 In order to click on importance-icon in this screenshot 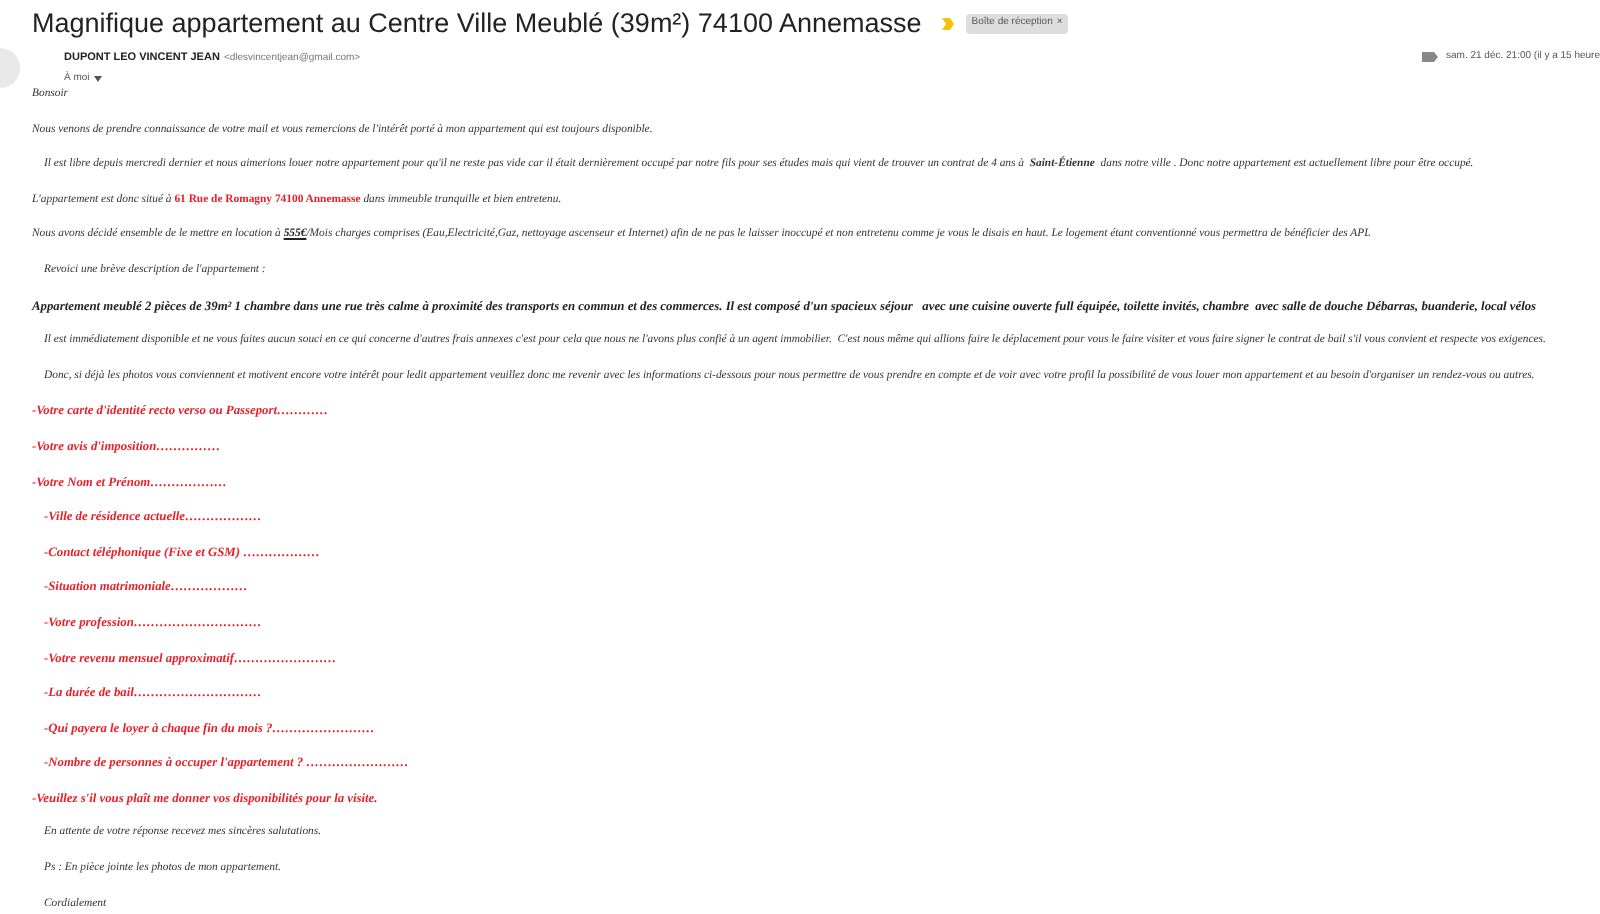, I will do `click(947, 24)`.